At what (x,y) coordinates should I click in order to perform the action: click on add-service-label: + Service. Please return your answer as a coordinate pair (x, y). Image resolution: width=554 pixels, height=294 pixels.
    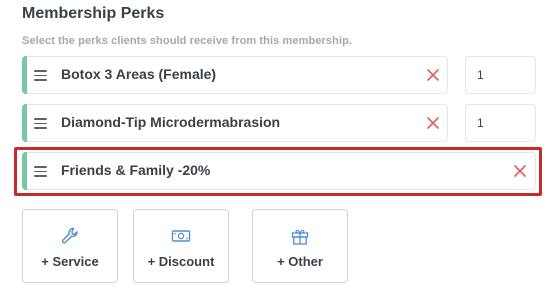
    Looking at the image, I should click on (70, 261).